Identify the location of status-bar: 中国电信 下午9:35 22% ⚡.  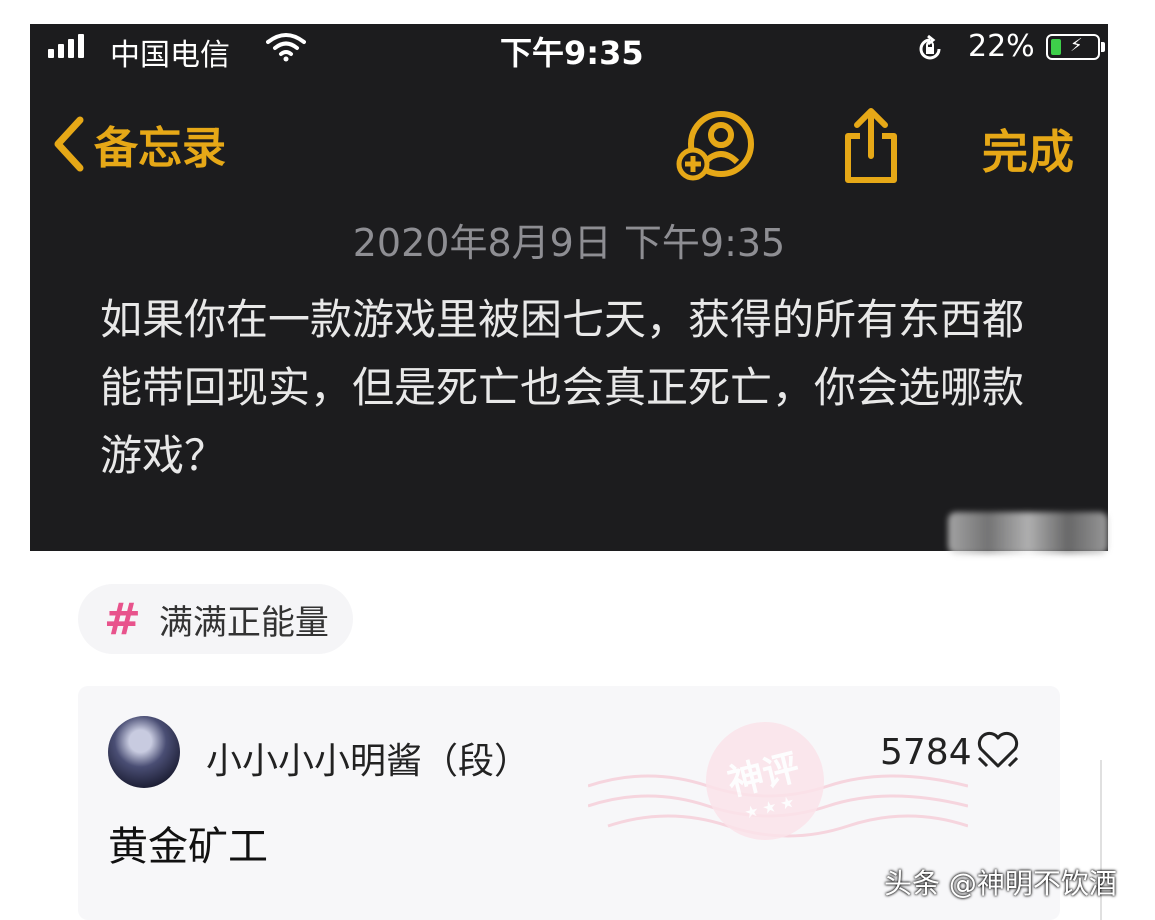
(569, 49).